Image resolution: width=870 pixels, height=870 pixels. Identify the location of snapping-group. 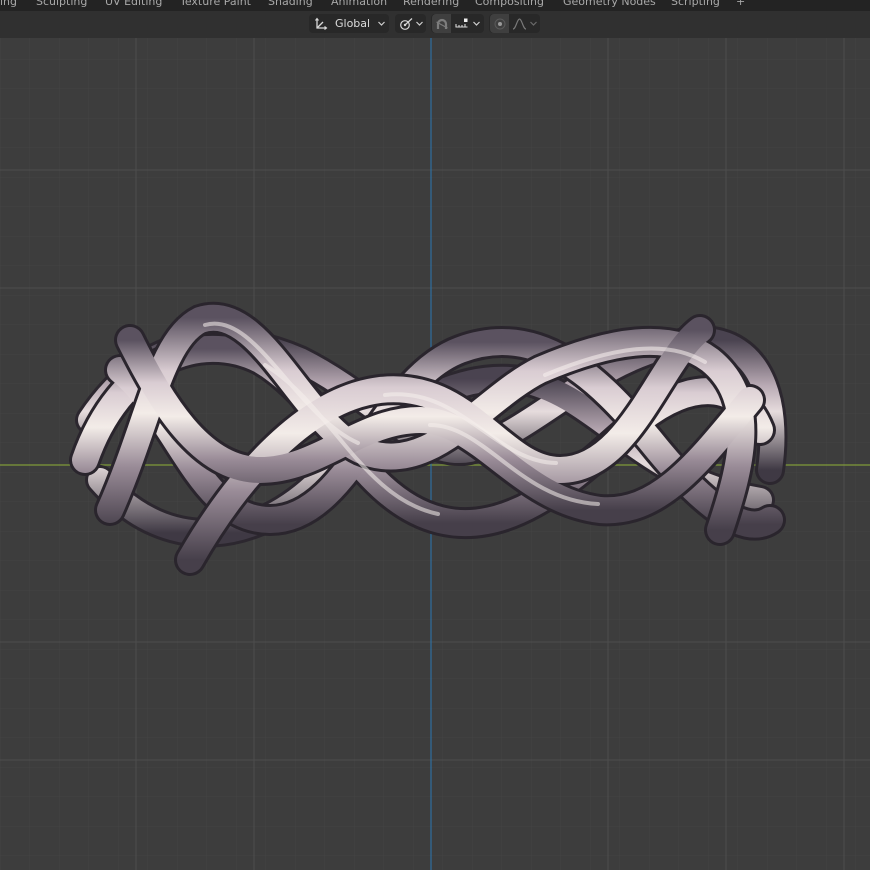
(457, 23).